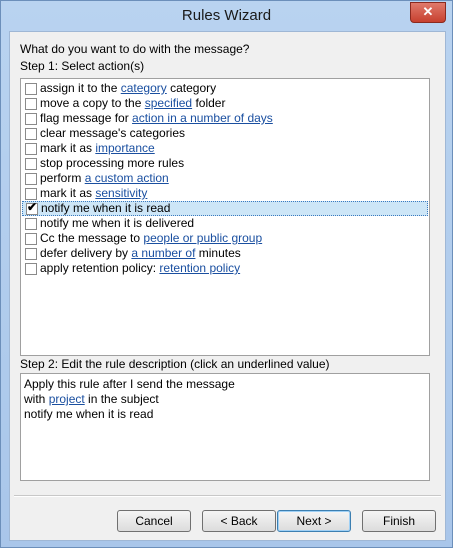  What do you see at coordinates (224, 88) in the screenshot?
I see `action-item: assign it to the category category` at bounding box center [224, 88].